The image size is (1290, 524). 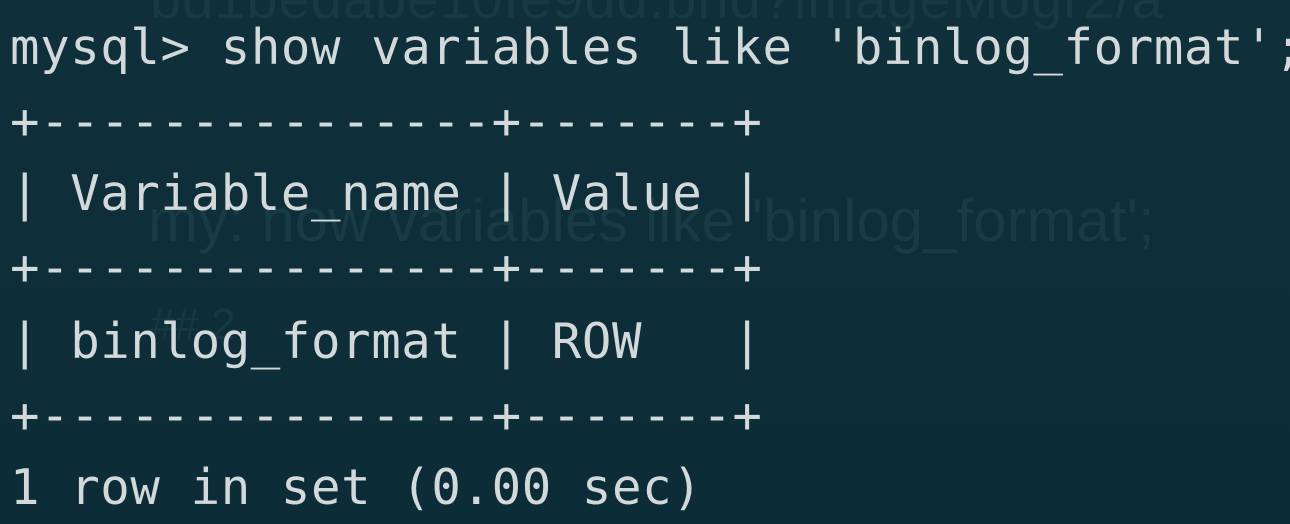 What do you see at coordinates (386, 193) in the screenshot?
I see `table-header-row: | Variable_name | Value |` at bounding box center [386, 193].